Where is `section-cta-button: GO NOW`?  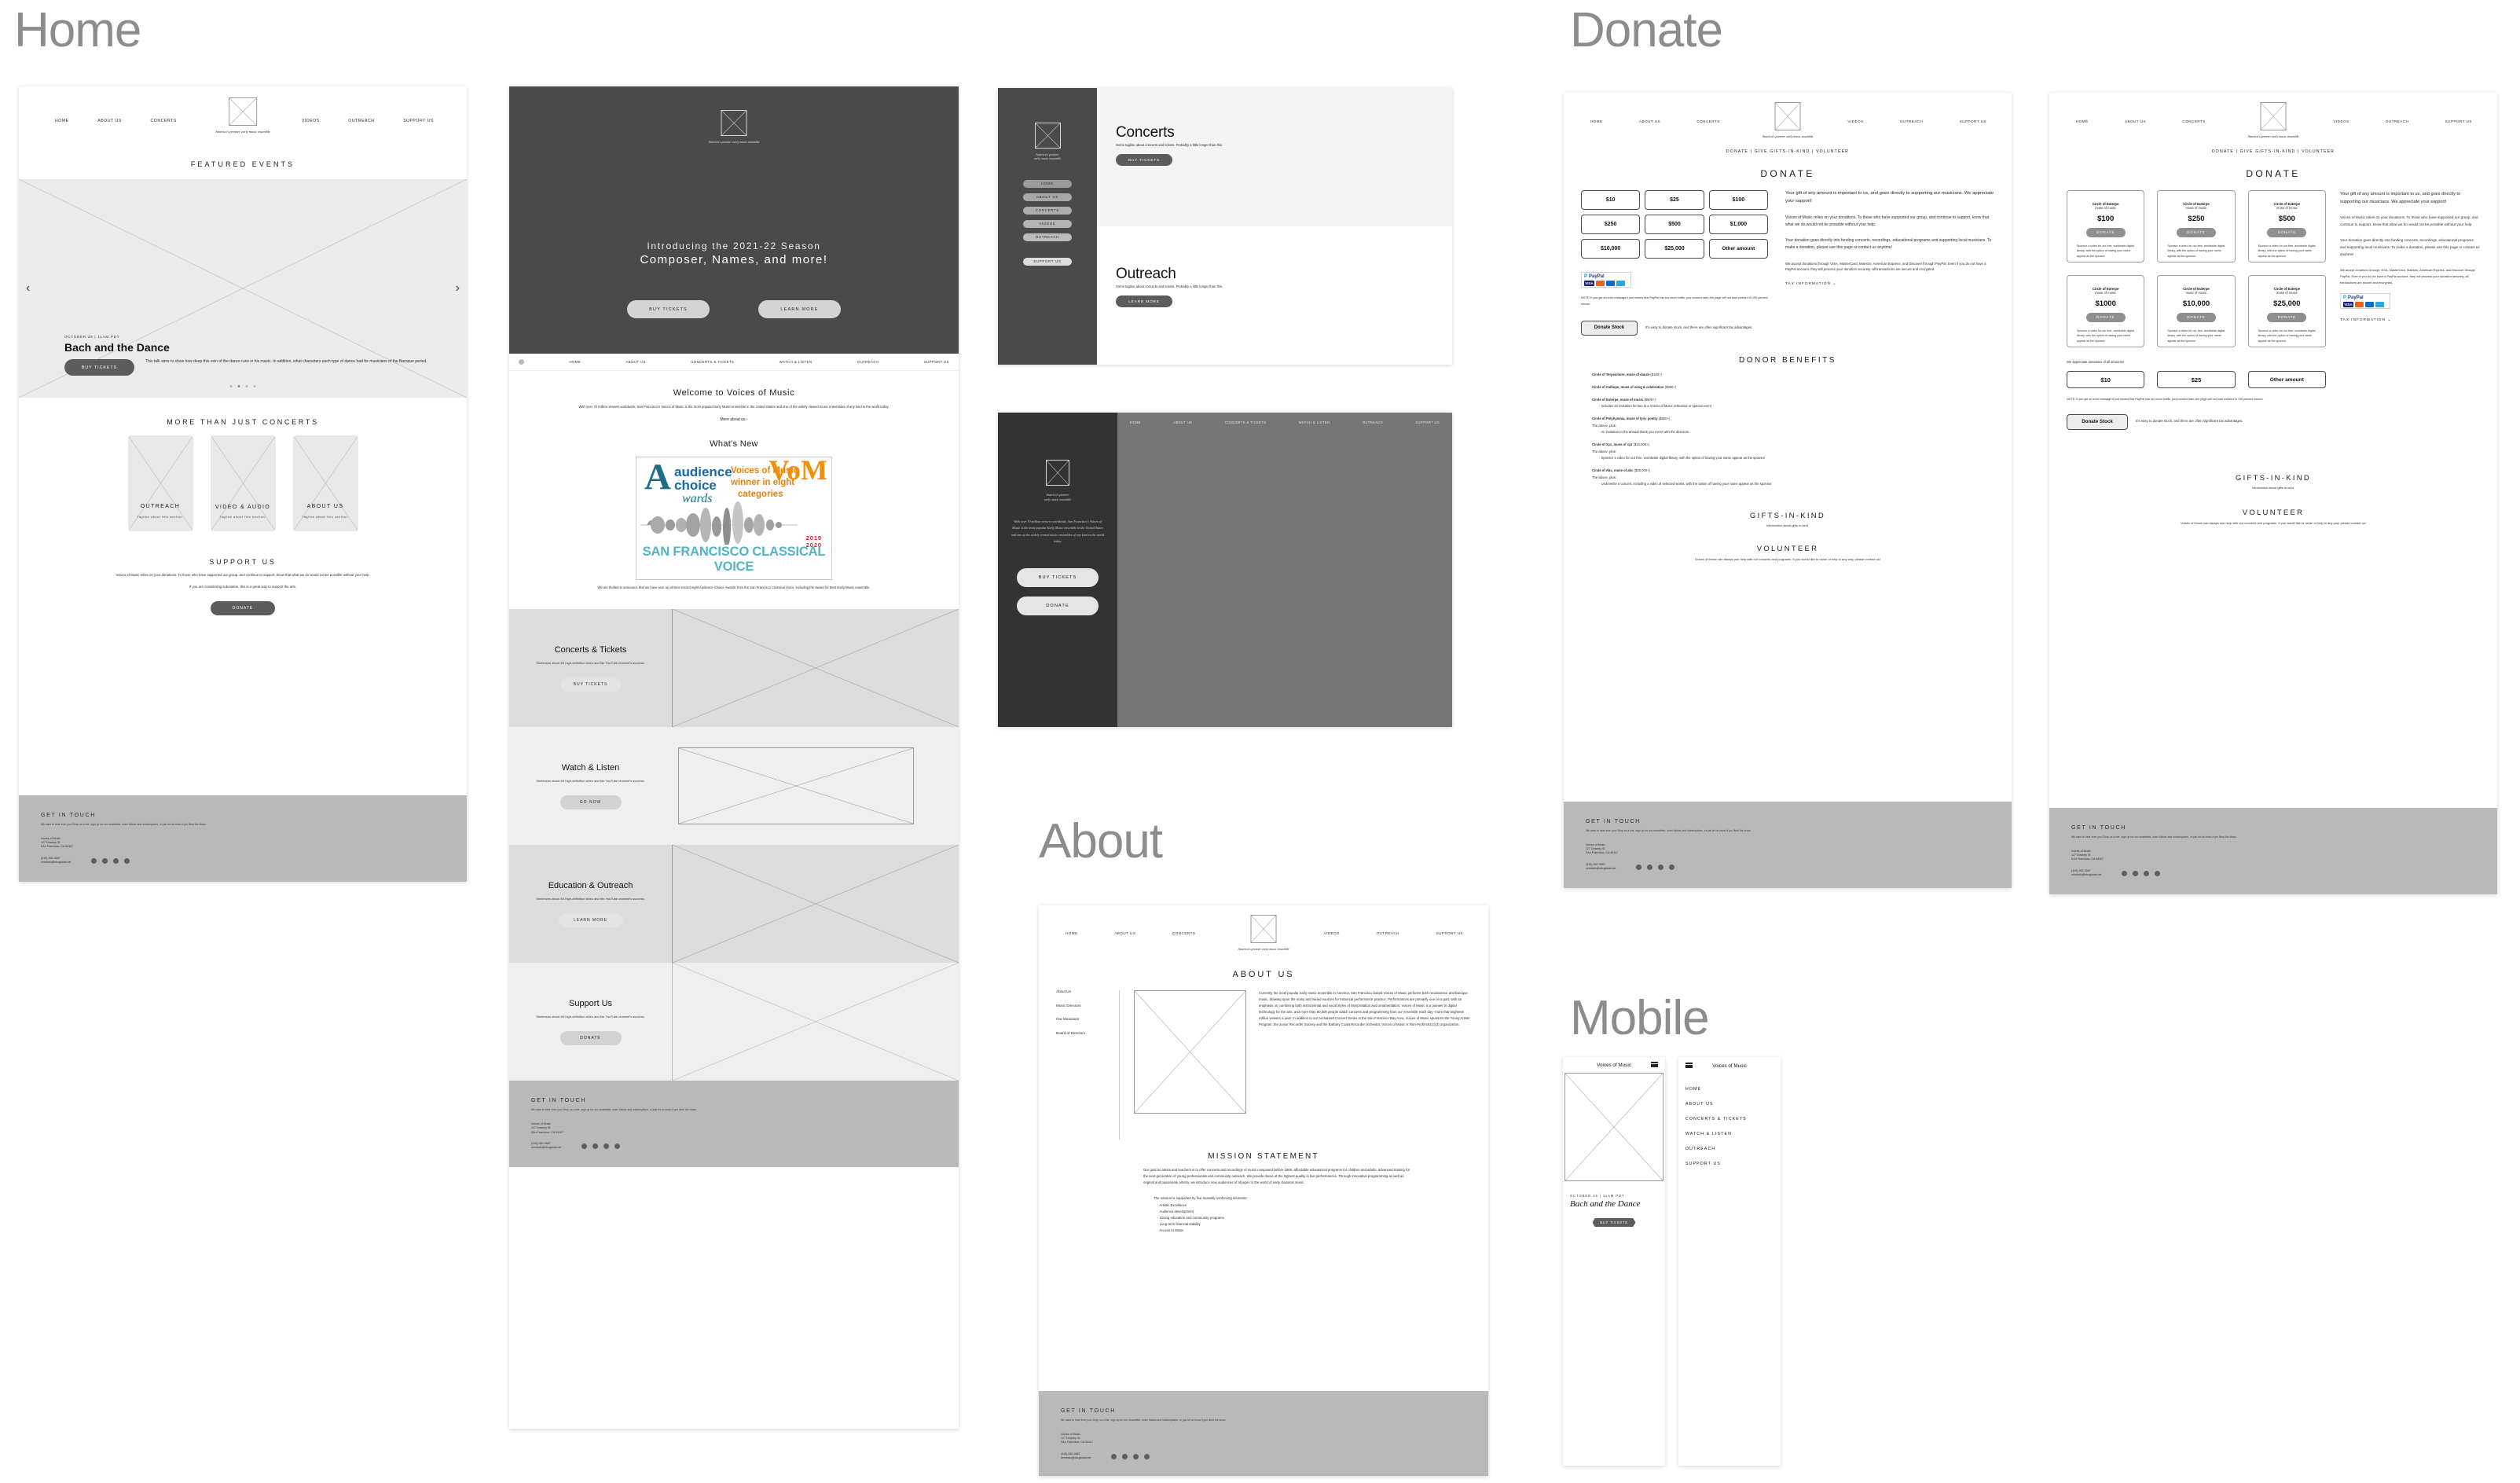
section-cta-button: GO NOW is located at coordinates (590, 802).